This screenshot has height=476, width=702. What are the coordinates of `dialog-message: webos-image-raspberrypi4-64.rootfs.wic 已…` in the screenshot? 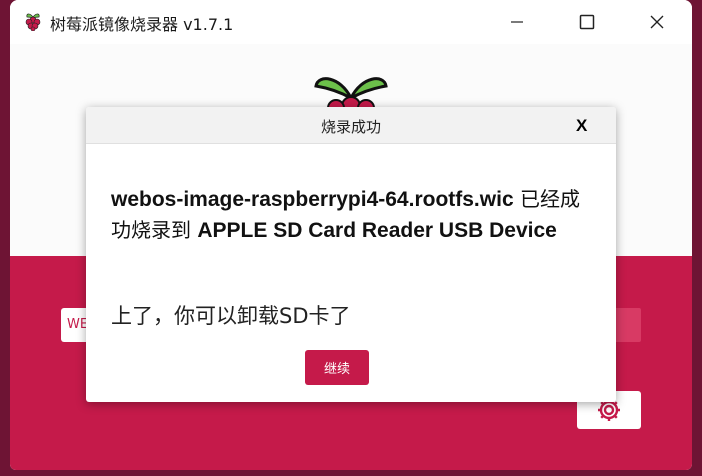 It's located at (351, 215).